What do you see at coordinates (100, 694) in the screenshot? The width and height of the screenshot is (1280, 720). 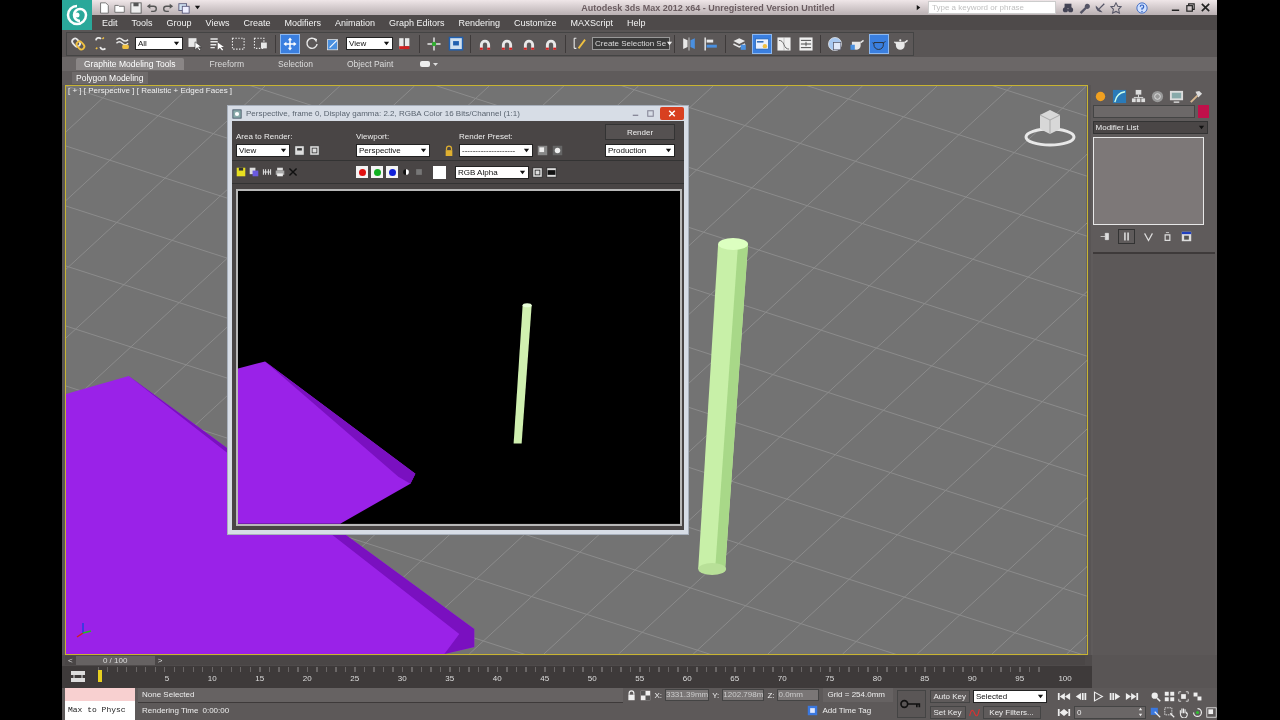 I see `maxscript-input-field` at bounding box center [100, 694].